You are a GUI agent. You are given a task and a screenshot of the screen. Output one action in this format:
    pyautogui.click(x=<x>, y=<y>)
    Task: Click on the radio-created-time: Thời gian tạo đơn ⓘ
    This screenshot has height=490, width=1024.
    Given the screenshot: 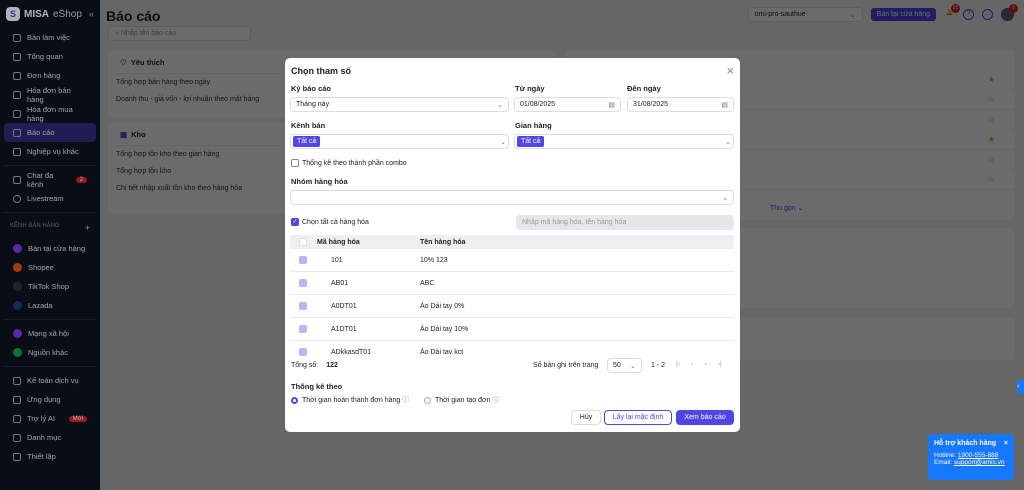 What is the action you would take?
    pyautogui.click(x=461, y=400)
    